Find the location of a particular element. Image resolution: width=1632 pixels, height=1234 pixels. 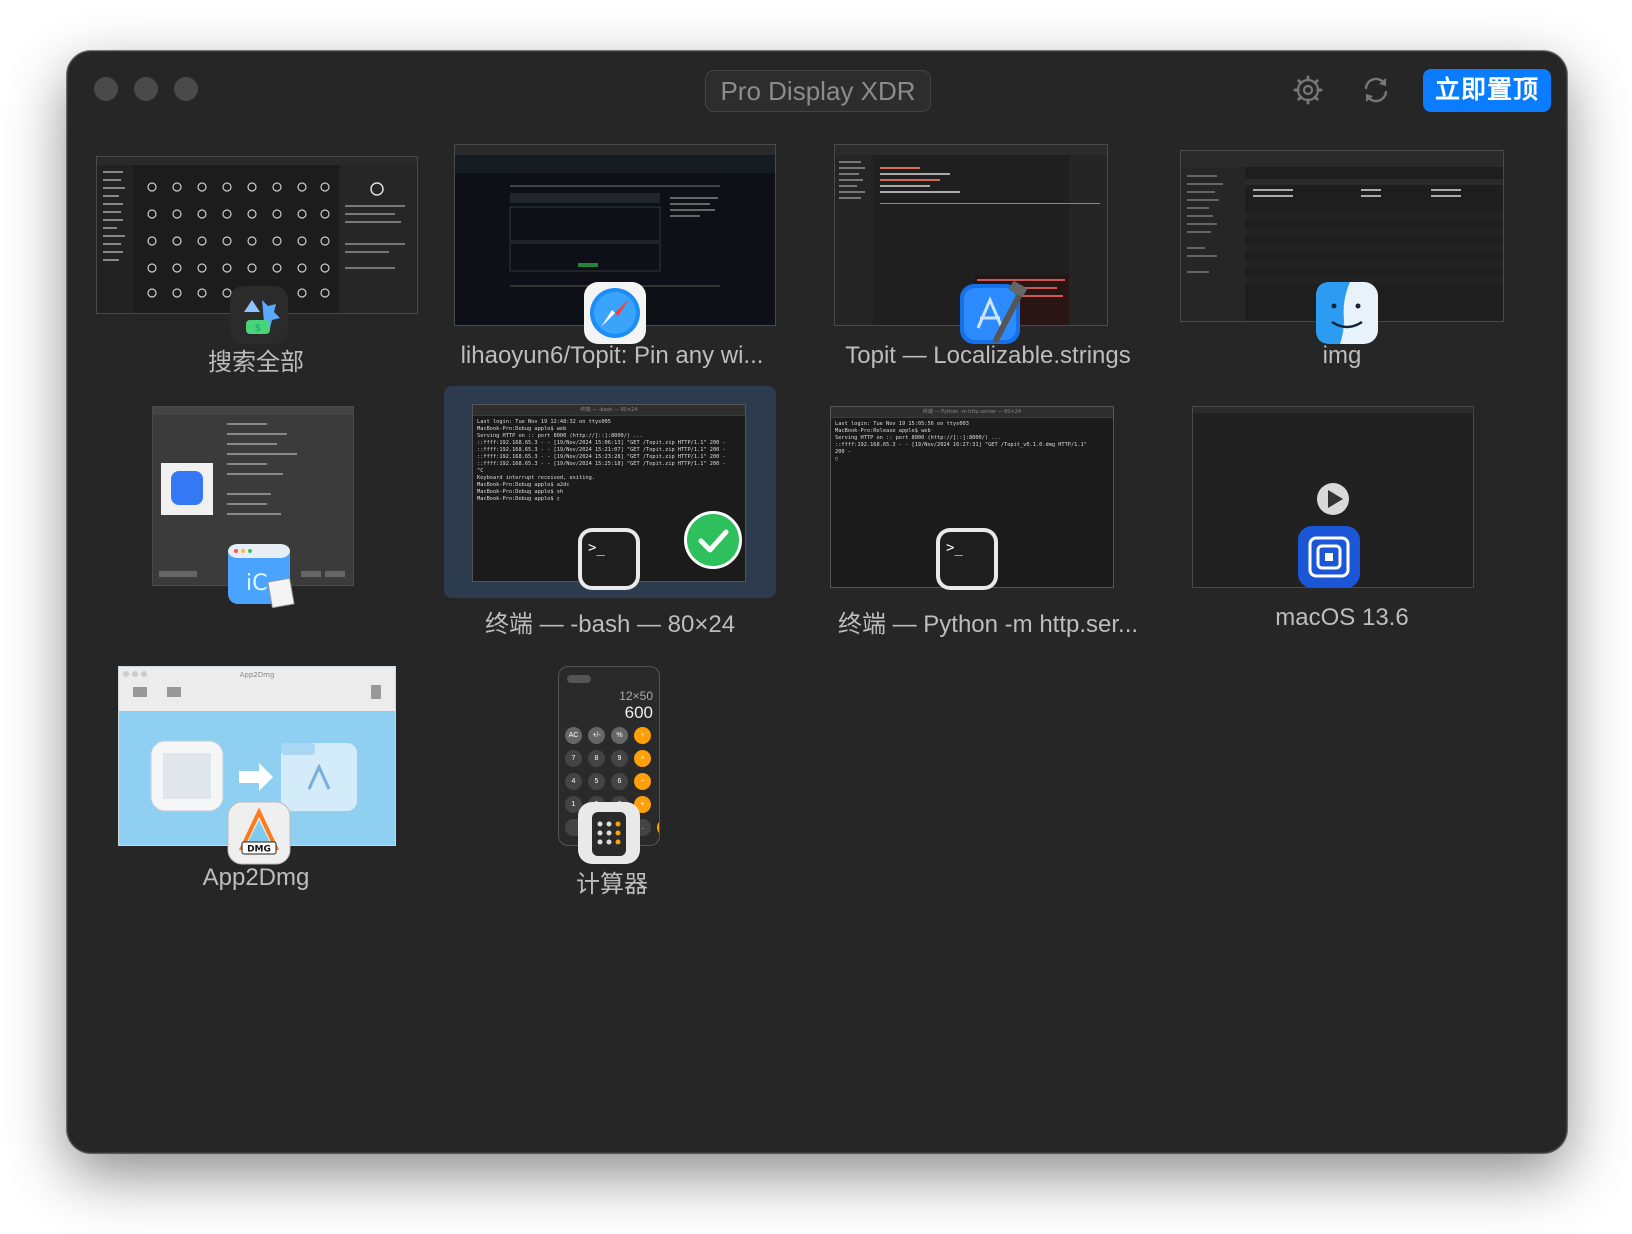

calculator-key: 6 is located at coordinates (619, 781).